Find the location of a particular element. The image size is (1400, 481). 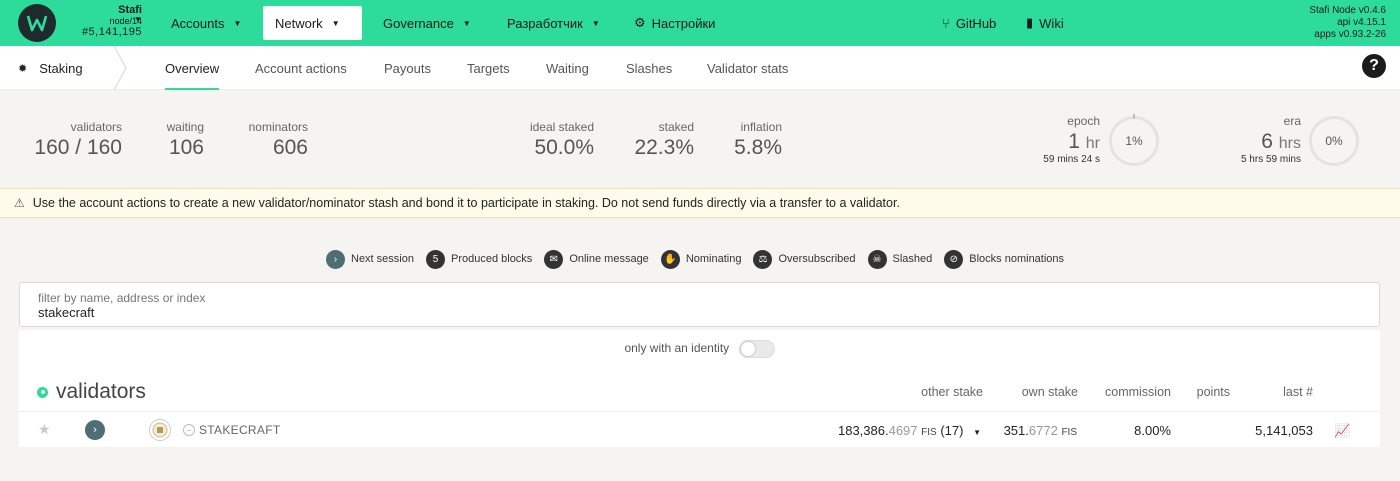

epoch-progress-ring: 1% is located at coordinates (1134, 141).